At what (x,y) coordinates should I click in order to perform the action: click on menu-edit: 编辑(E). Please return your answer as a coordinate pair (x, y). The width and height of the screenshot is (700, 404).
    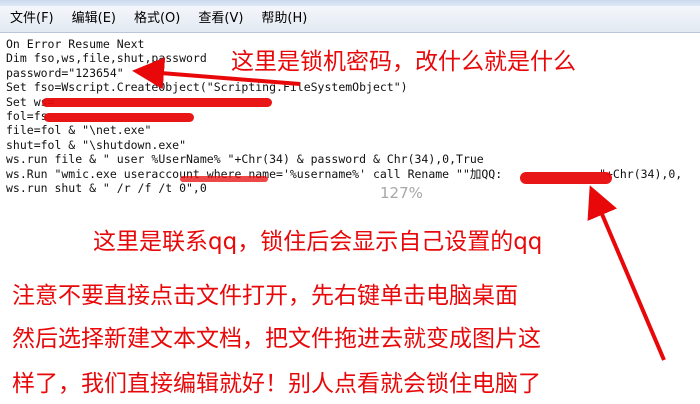
    Looking at the image, I should click on (94, 19).